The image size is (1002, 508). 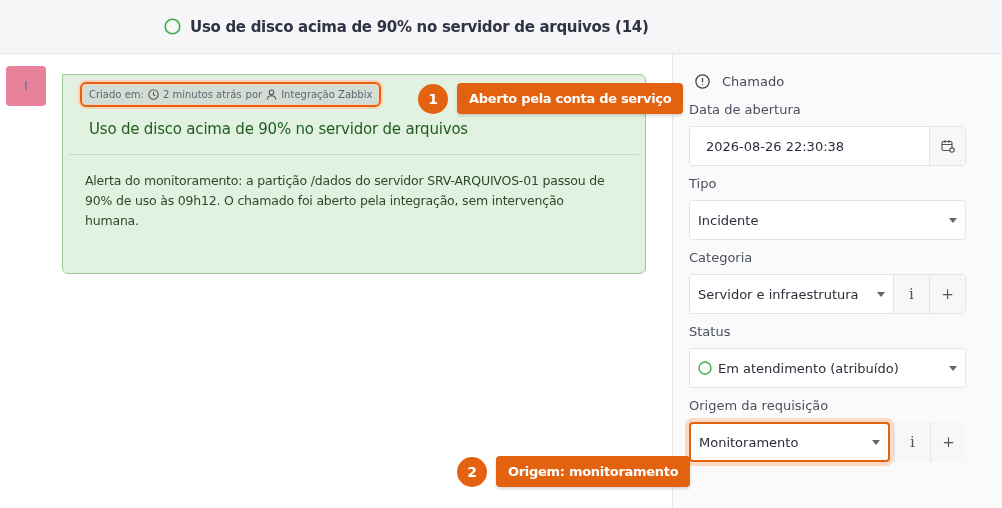 I want to click on field-label: Status, so click(x=710, y=332).